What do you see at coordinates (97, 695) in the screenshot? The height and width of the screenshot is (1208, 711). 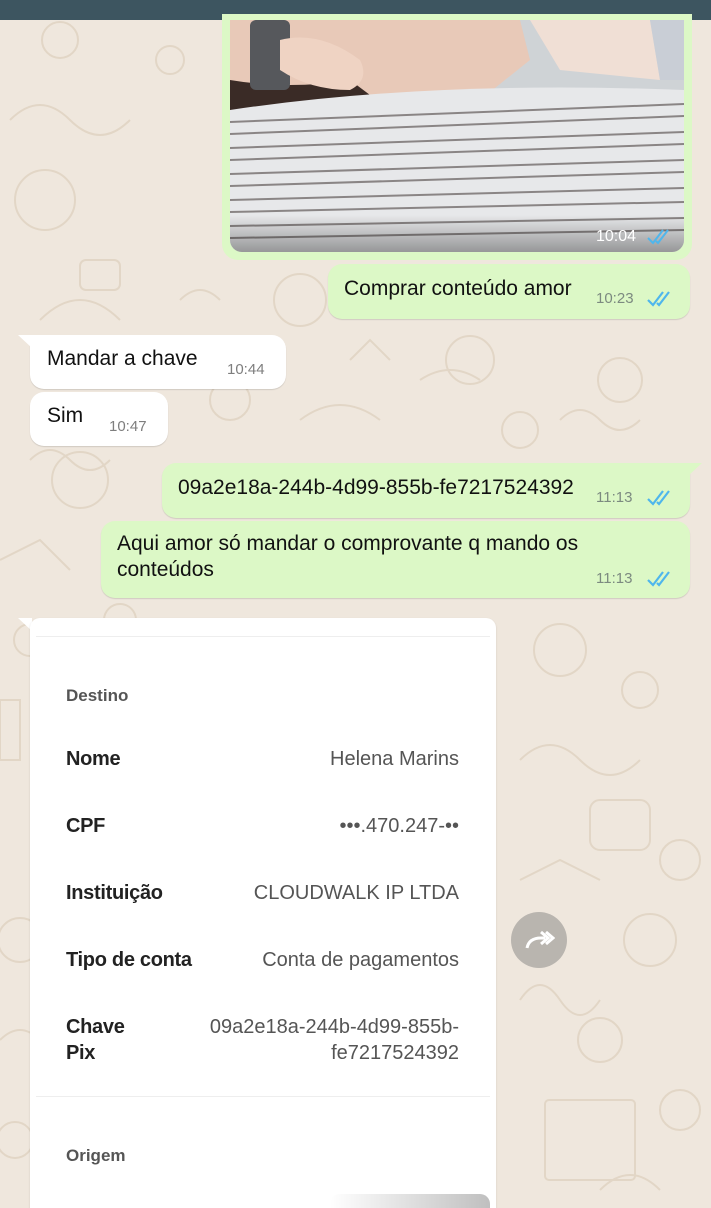 I see `receipt-section-destino: Destino` at bounding box center [97, 695].